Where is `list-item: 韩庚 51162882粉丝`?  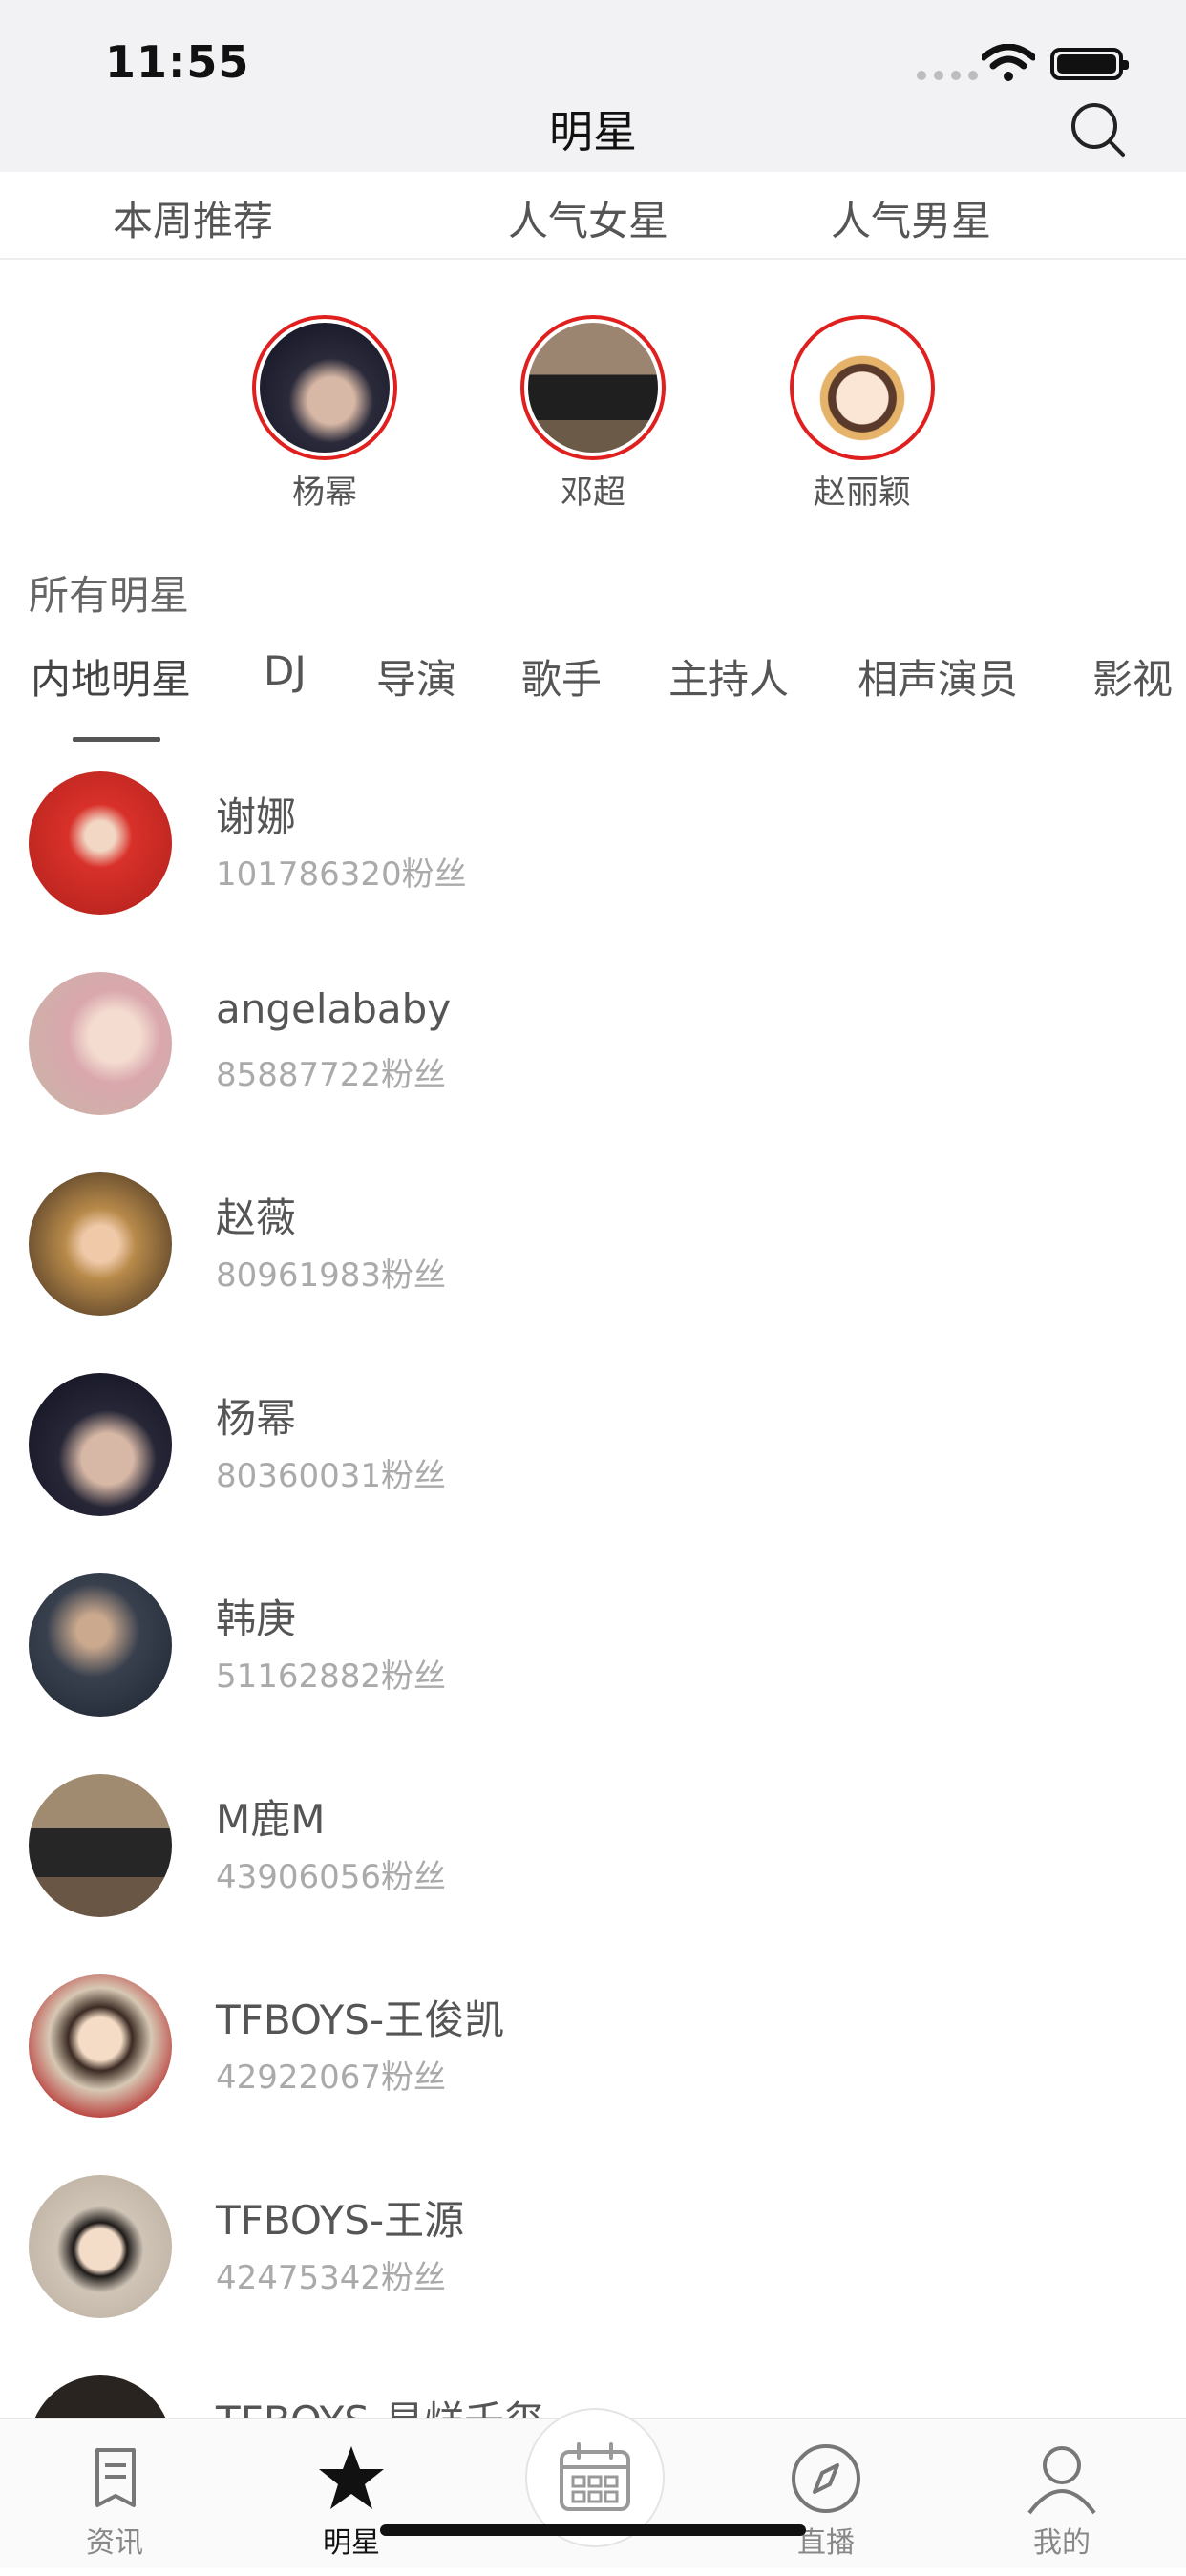
list-item: 韩庚 51162882粉丝 is located at coordinates (593, 1673).